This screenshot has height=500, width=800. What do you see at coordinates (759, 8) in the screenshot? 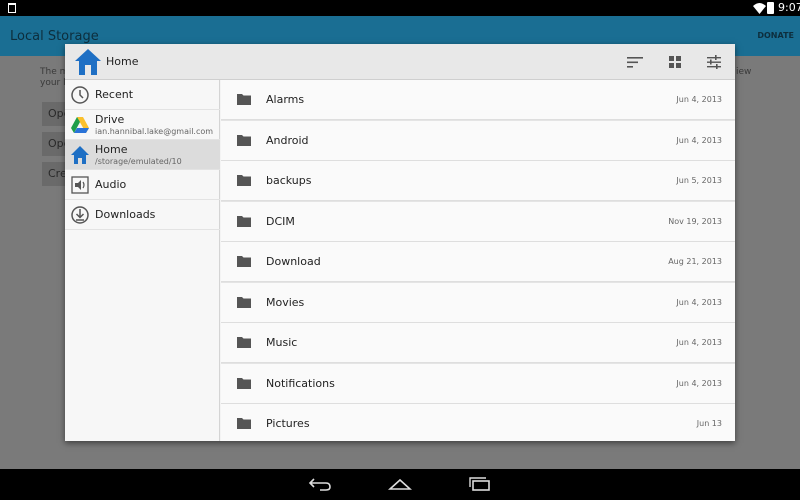
I see `wifi-icon` at bounding box center [759, 8].